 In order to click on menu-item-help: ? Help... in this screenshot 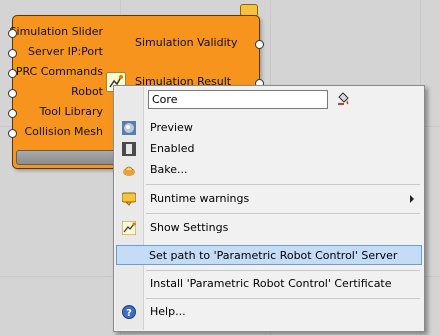, I will do `click(269, 312)`.